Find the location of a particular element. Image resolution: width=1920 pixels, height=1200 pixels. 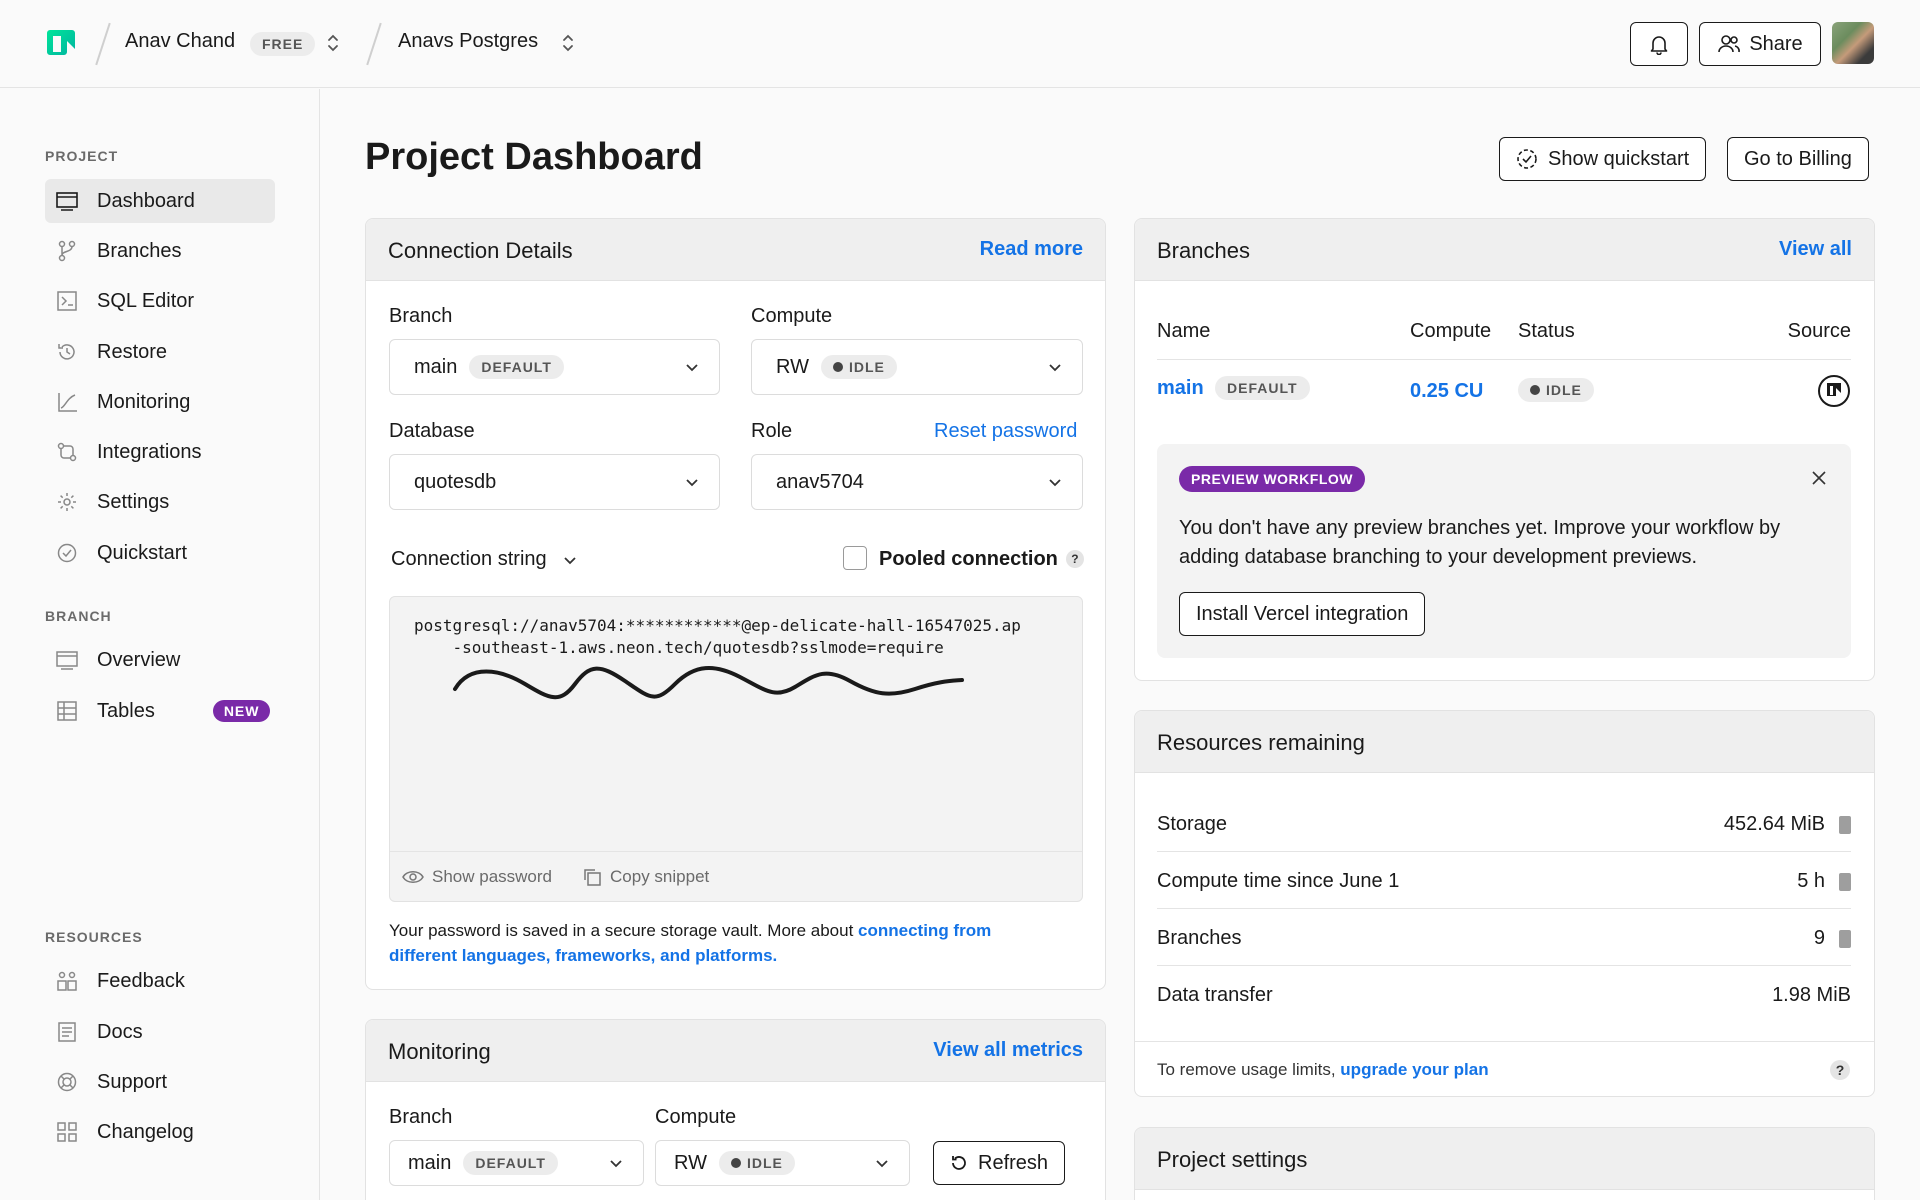

notifications-button is located at coordinates (1659, 44).